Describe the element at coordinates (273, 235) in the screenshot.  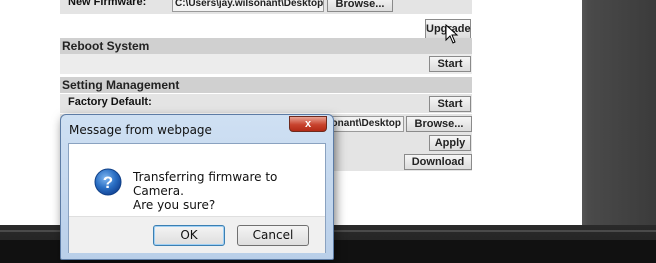
I see `cancel-button: Cancel` at that location.